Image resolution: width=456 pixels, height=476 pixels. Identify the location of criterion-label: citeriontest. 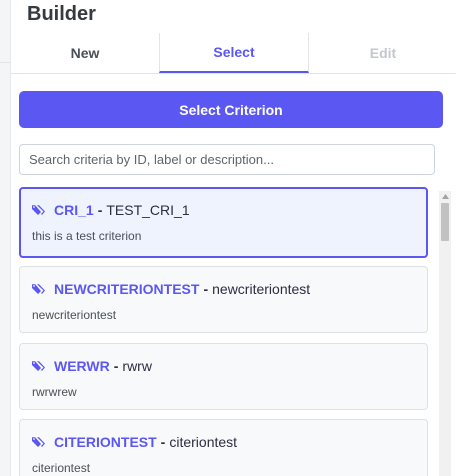
(203, 442).